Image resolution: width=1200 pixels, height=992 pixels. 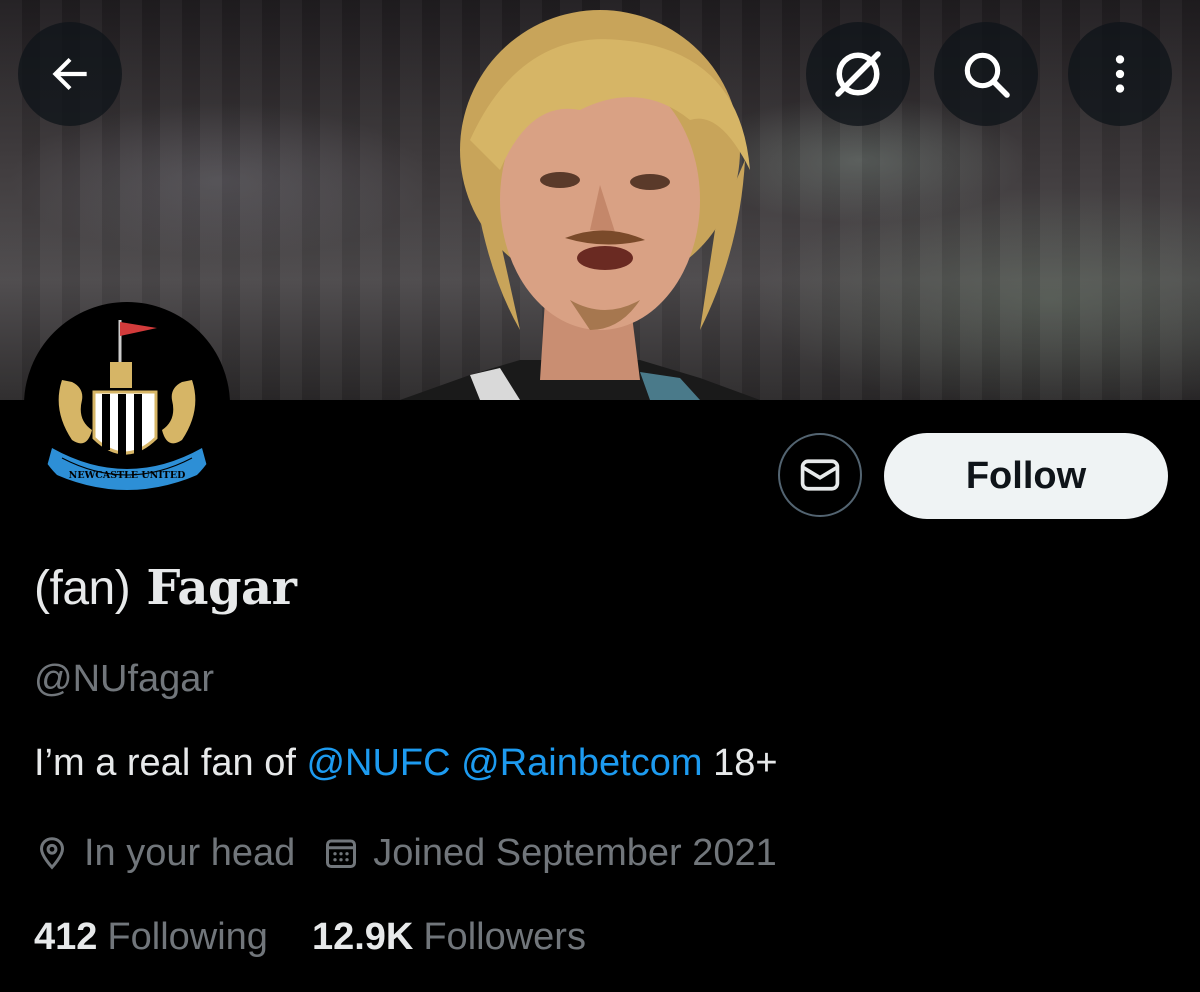 What do you see at coordinates (170, 763) in the screenshot?
I see `bio-text: I’m a real fan of` at bounding box center [170, 763].